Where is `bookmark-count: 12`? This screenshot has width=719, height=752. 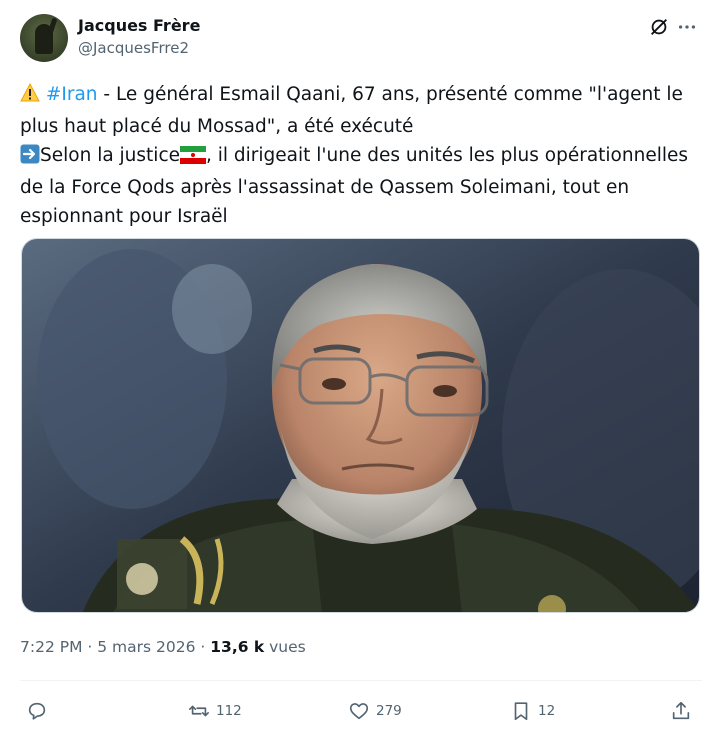
bookmark-count: 12 is located at coordinates (547, 711).